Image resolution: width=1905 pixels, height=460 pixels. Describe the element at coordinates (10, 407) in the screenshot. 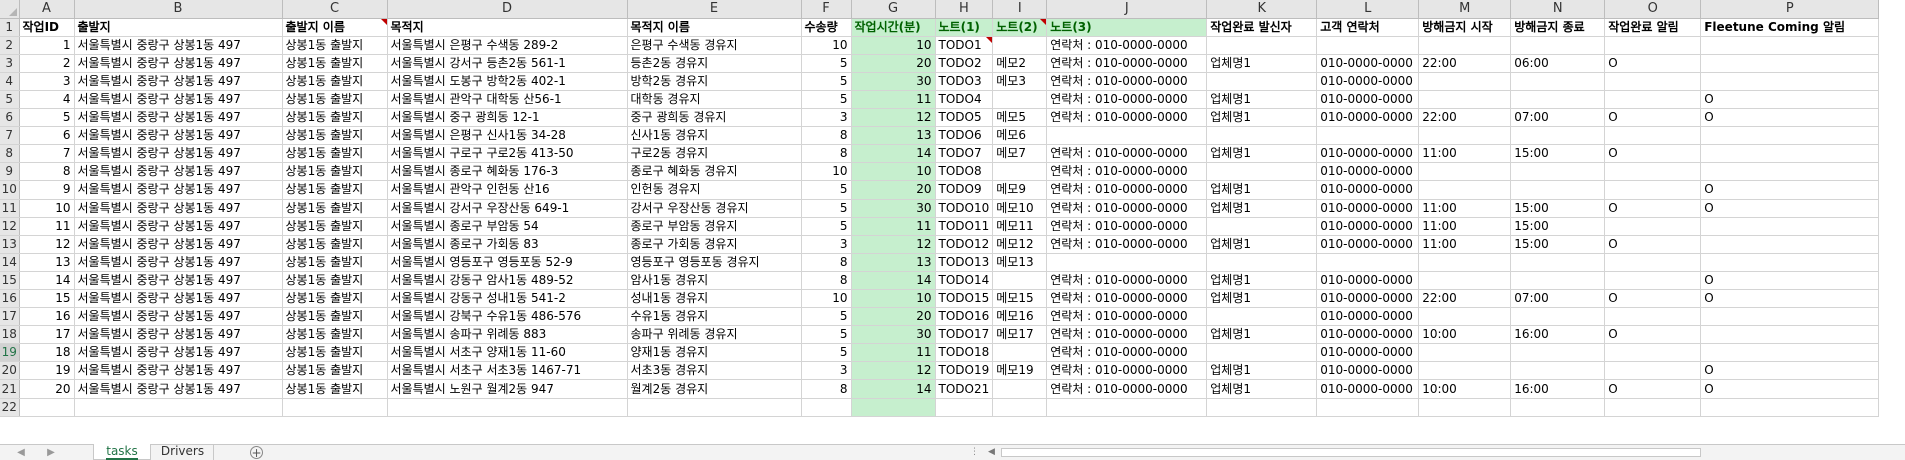

I see `row-header: 22` at that location.